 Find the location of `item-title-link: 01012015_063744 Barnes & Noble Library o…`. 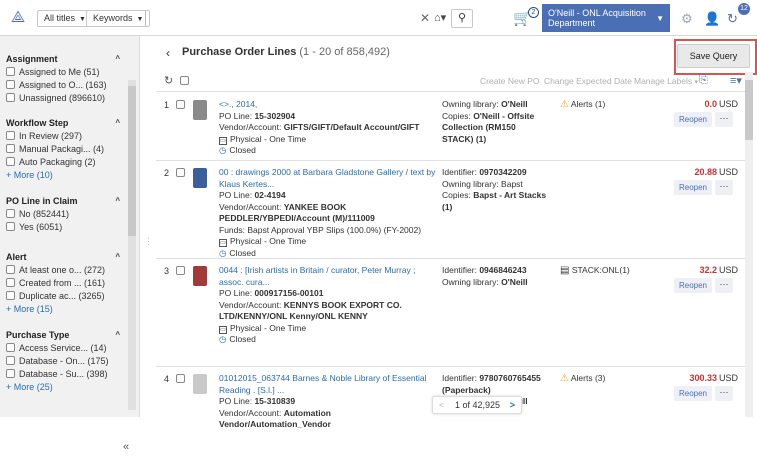

item-title-link: 01012015_063744 Barnes & Noble Library o… is located at coordinates (330, 384).